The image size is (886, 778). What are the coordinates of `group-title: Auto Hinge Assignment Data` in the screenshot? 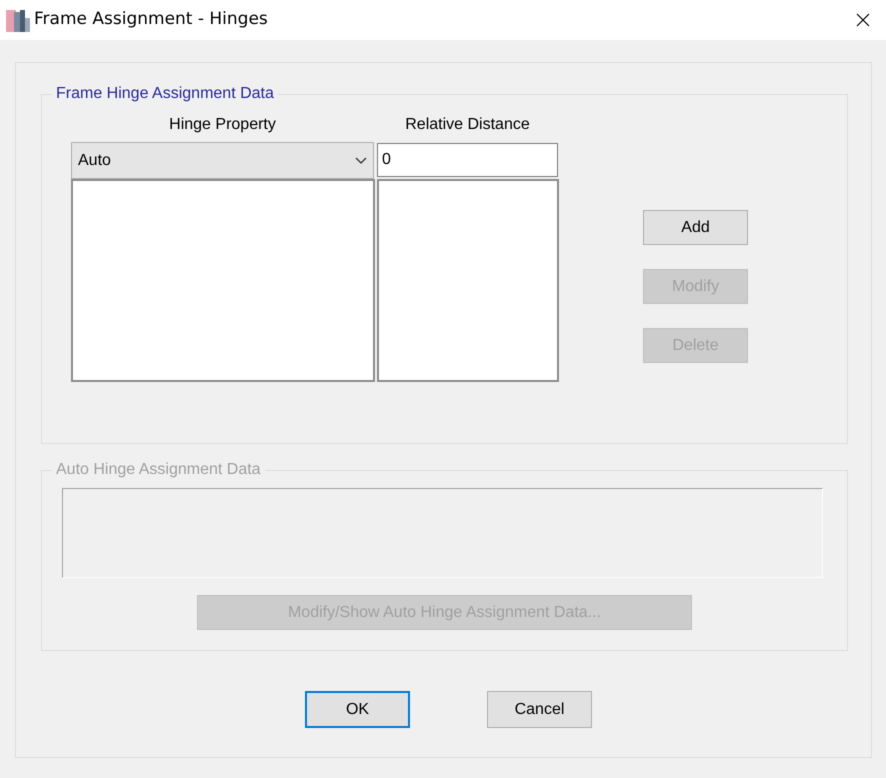 It's located at (158, 470).